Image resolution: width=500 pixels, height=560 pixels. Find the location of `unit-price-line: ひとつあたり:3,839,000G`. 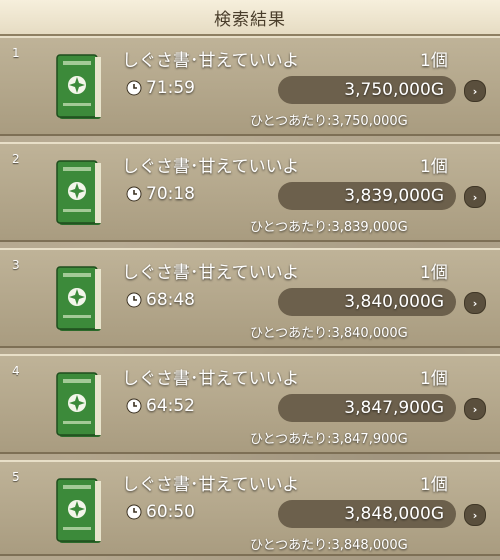

unit-price-line: ひとつあたり:3,839,000G is located at coordinates (329, 225).